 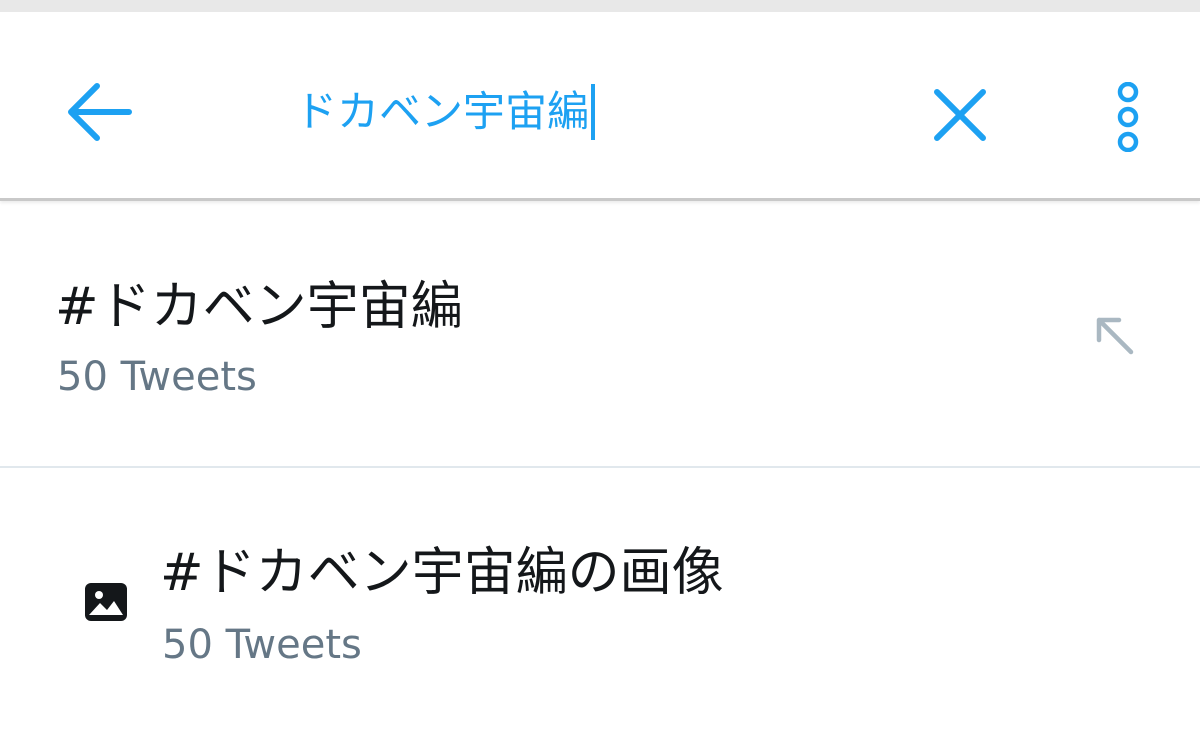 I want to click on text-caret, so click(x=593, y=112).